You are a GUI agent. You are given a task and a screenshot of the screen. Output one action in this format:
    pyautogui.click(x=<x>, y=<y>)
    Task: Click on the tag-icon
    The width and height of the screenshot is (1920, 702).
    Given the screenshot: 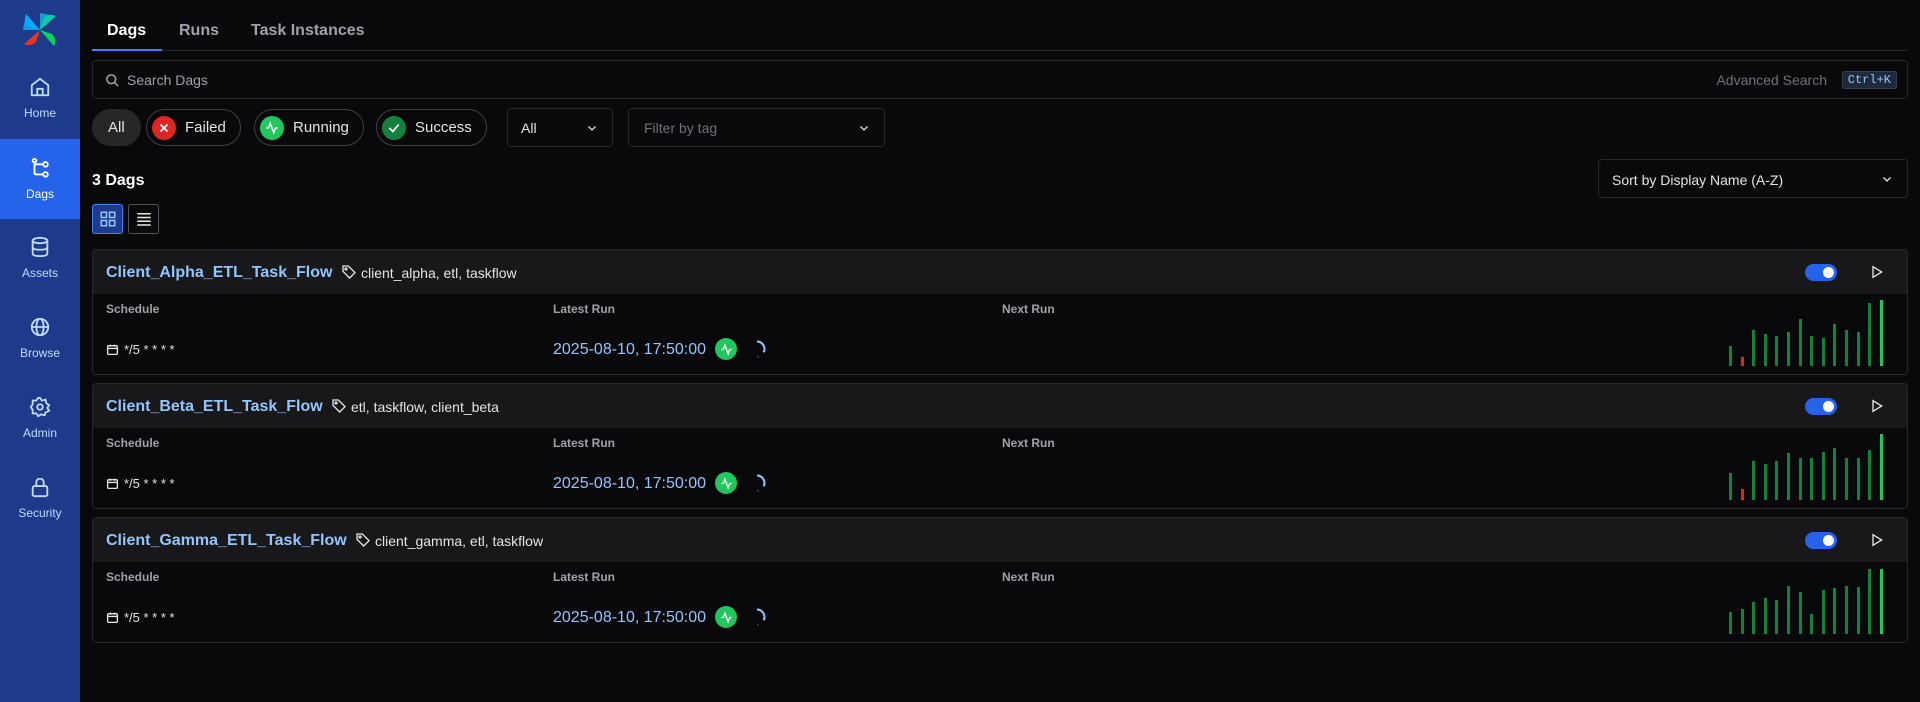 What is the action you would take?
    pyautogui.click(x=363, y=540)
    